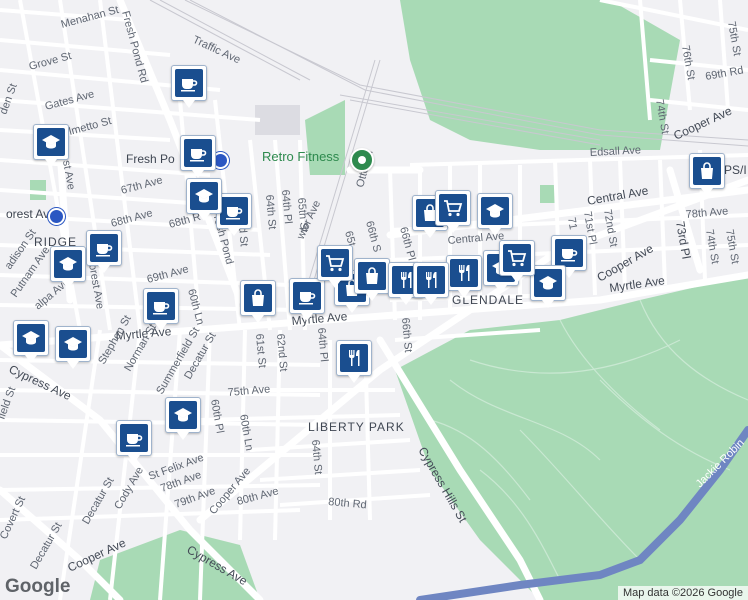 The image size is (748, 600). Describe the element at coordinates (56, 216) in the screenshot. I see `subway-station-icon` at that location.